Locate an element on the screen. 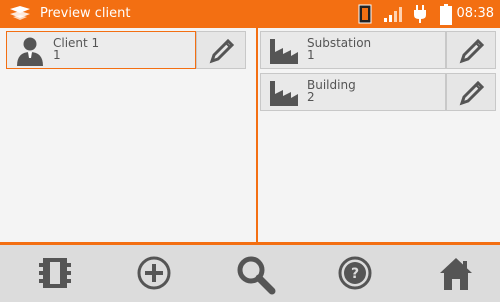 The width and height of the screenshot is (500, 302). object-item-substation: Substation 1 is located at coordinates (353, 50).